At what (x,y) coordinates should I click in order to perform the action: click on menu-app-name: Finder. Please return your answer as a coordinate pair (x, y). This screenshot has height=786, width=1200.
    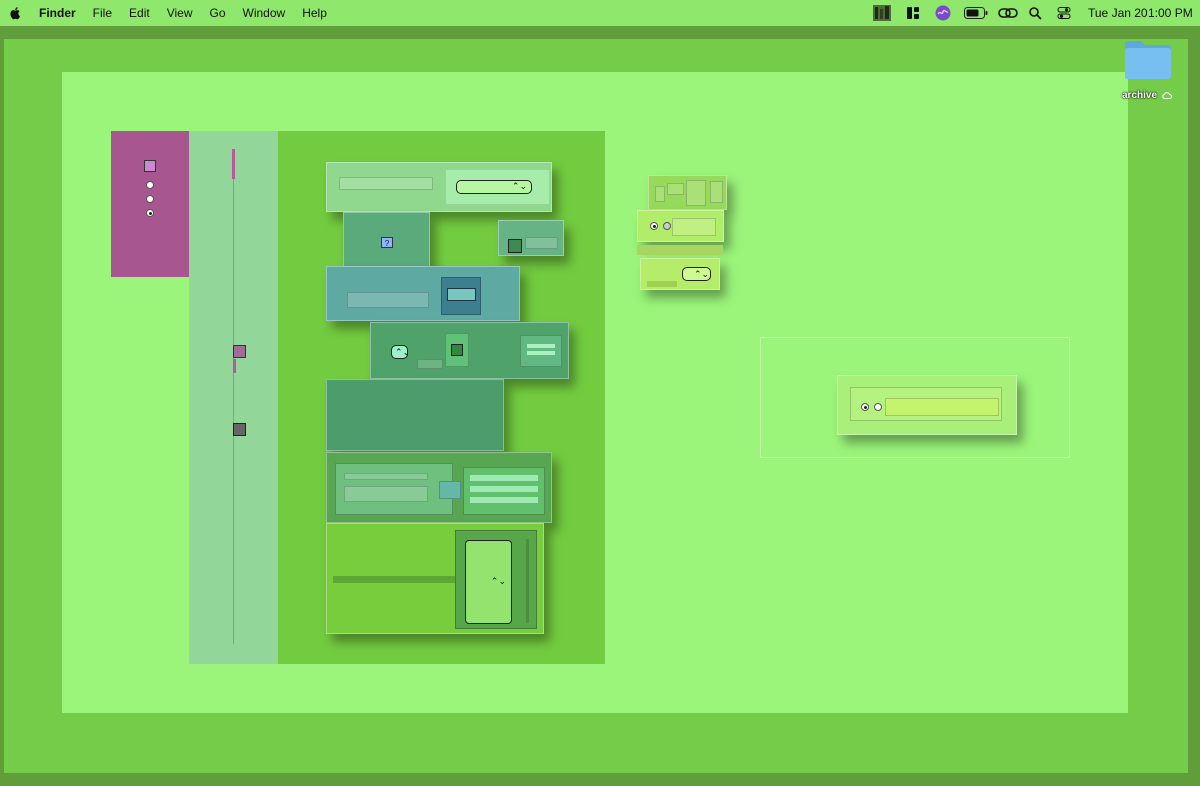
    Looking at the image, I should click on (57, 13).